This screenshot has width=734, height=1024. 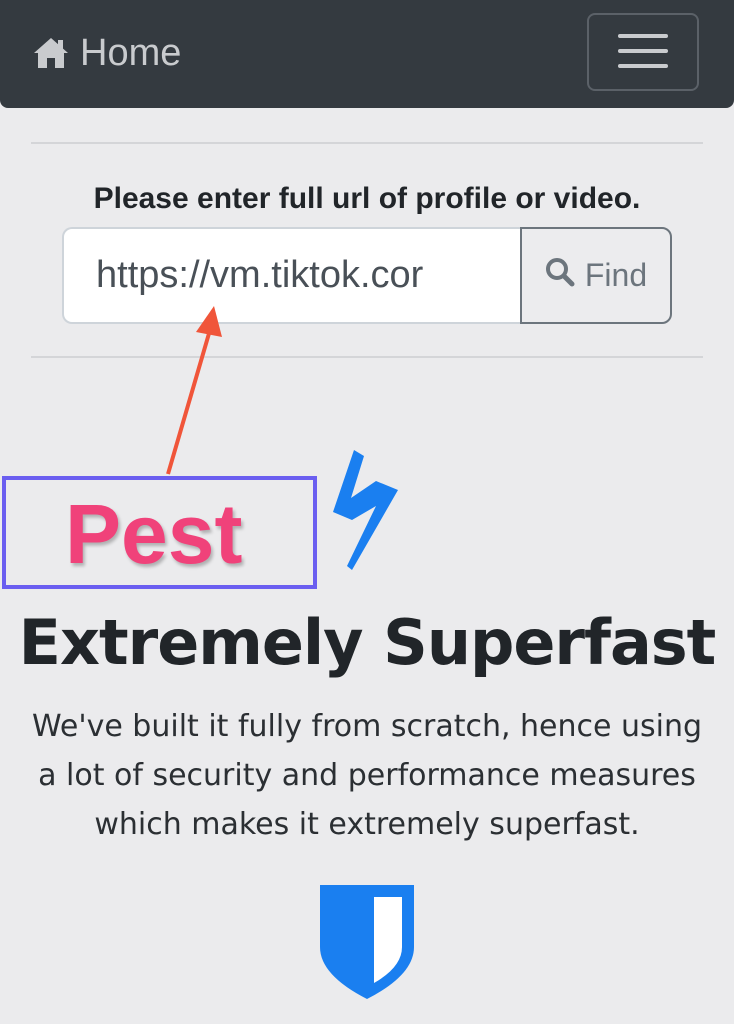 What do you see at coordinates (367, 642) in the screenshot?
I see `feature-title: Extremely Superfast` at bounding box center [367, 642].